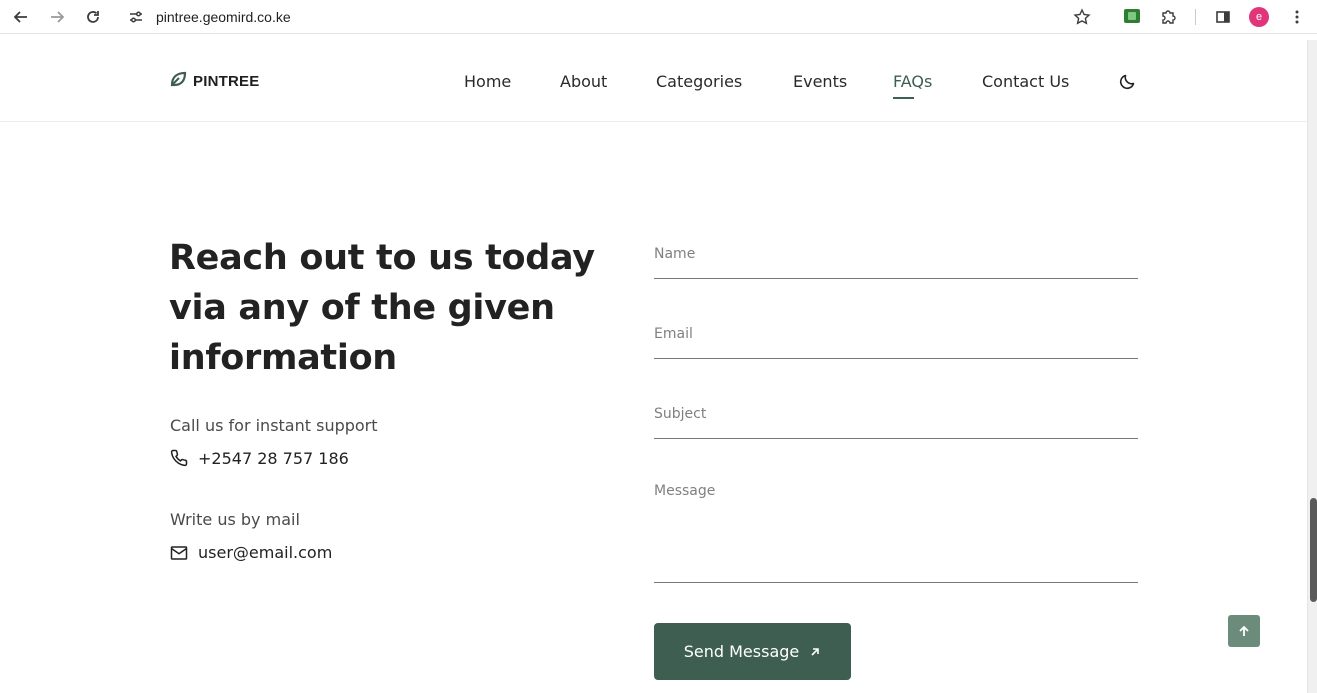 The image size is (1317, 693). I want to click on arrow-up-icon, so click(1244, 631).